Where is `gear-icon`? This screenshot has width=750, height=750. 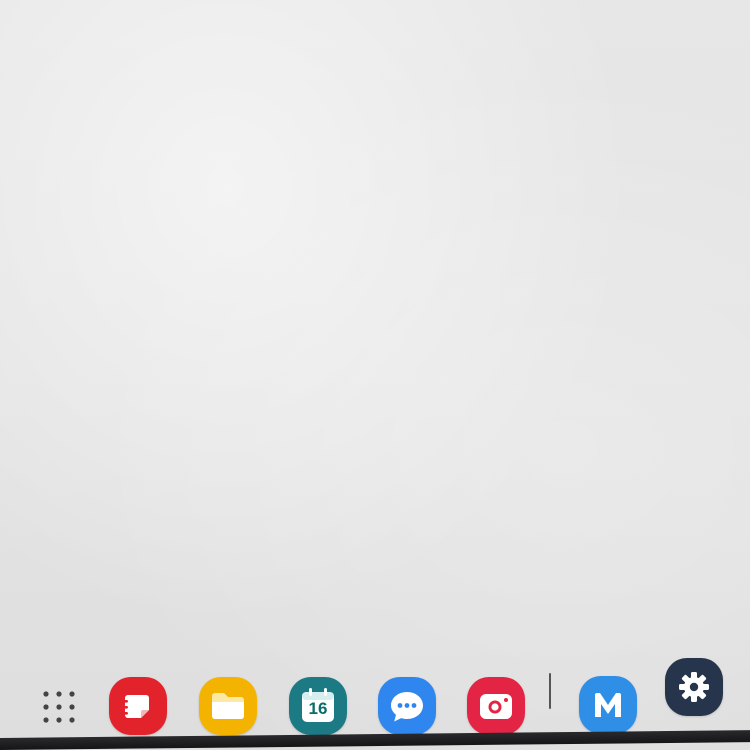 gear-icon is located at coordinates (694, 687).